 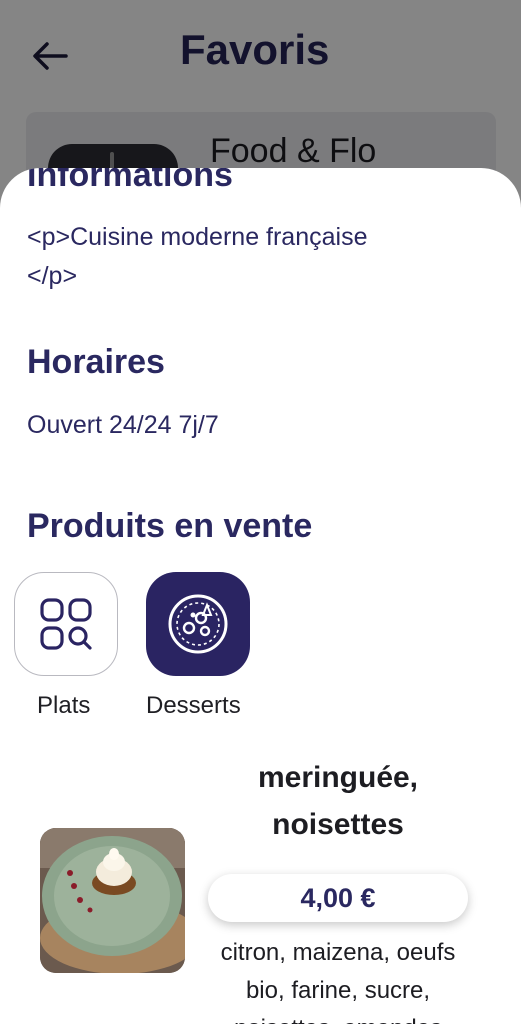 I want to click on produits-title: Produits en vente, so click(x=170, y=526).